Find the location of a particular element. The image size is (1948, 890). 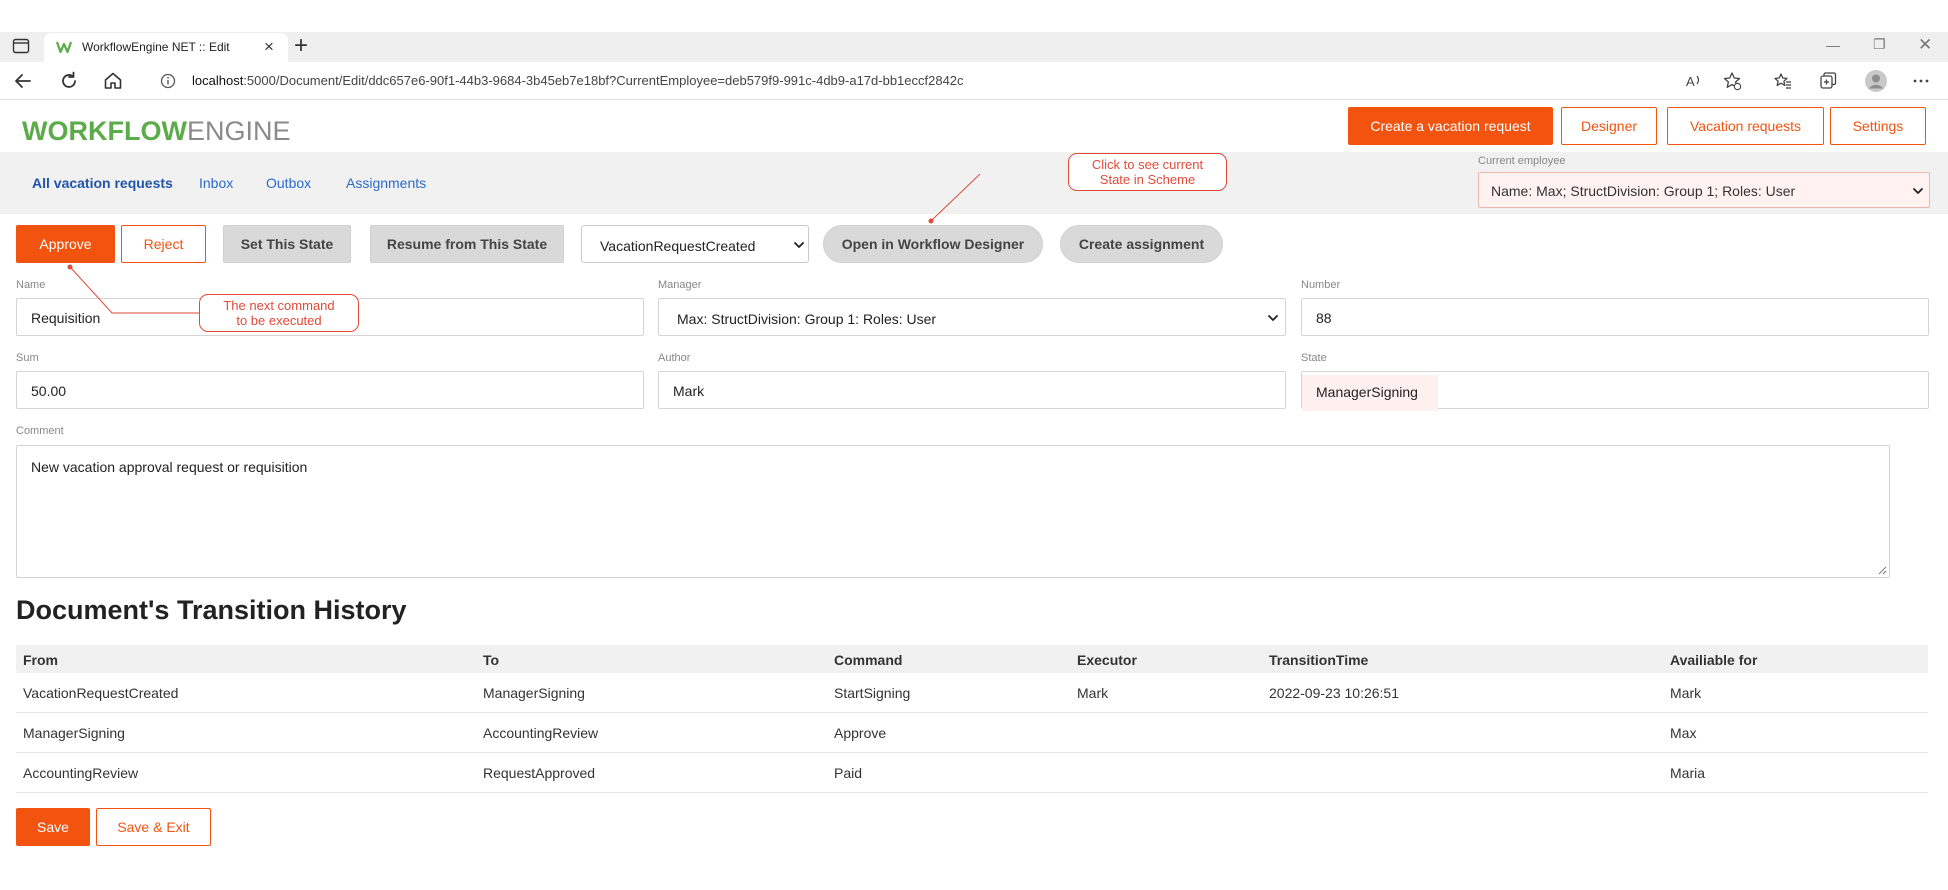

set-this-state-button: Set This State is located at coordinates (287, 244).